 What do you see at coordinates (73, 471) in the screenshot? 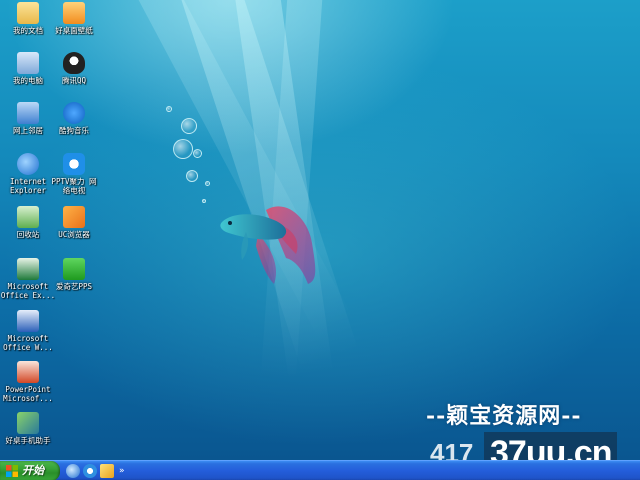
I see `ie-quicklaunch-icon` at bounding box center [73, 471].